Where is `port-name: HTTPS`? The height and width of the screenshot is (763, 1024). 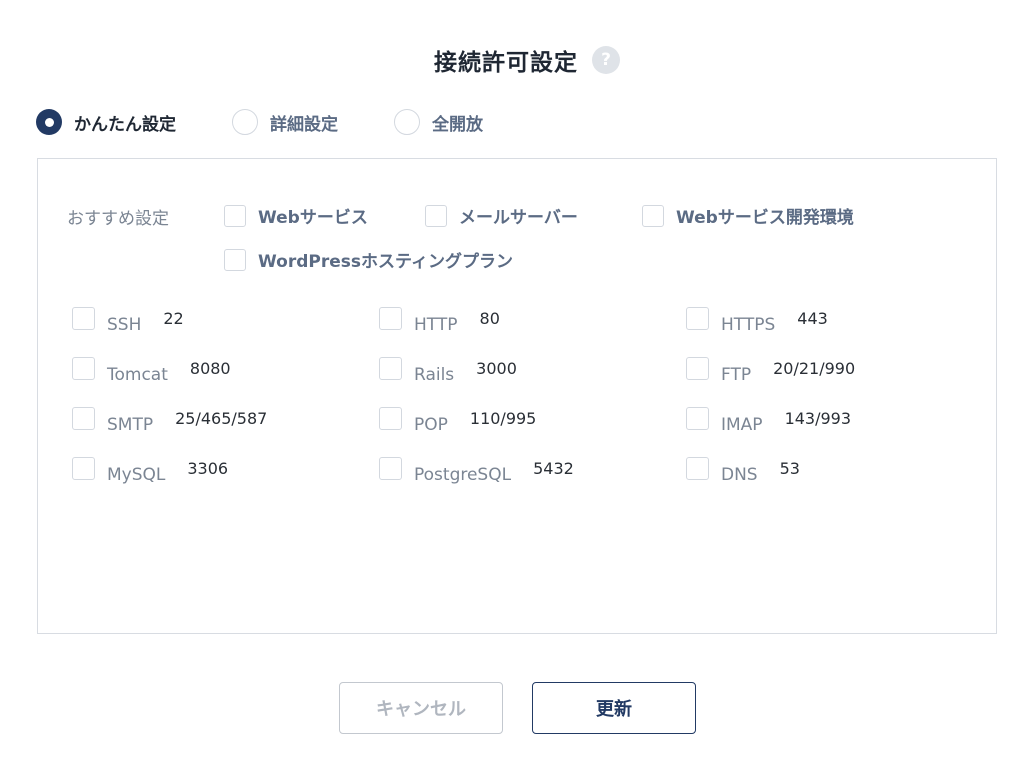
port-name: HTTPS is located at coordinates (748, 324).